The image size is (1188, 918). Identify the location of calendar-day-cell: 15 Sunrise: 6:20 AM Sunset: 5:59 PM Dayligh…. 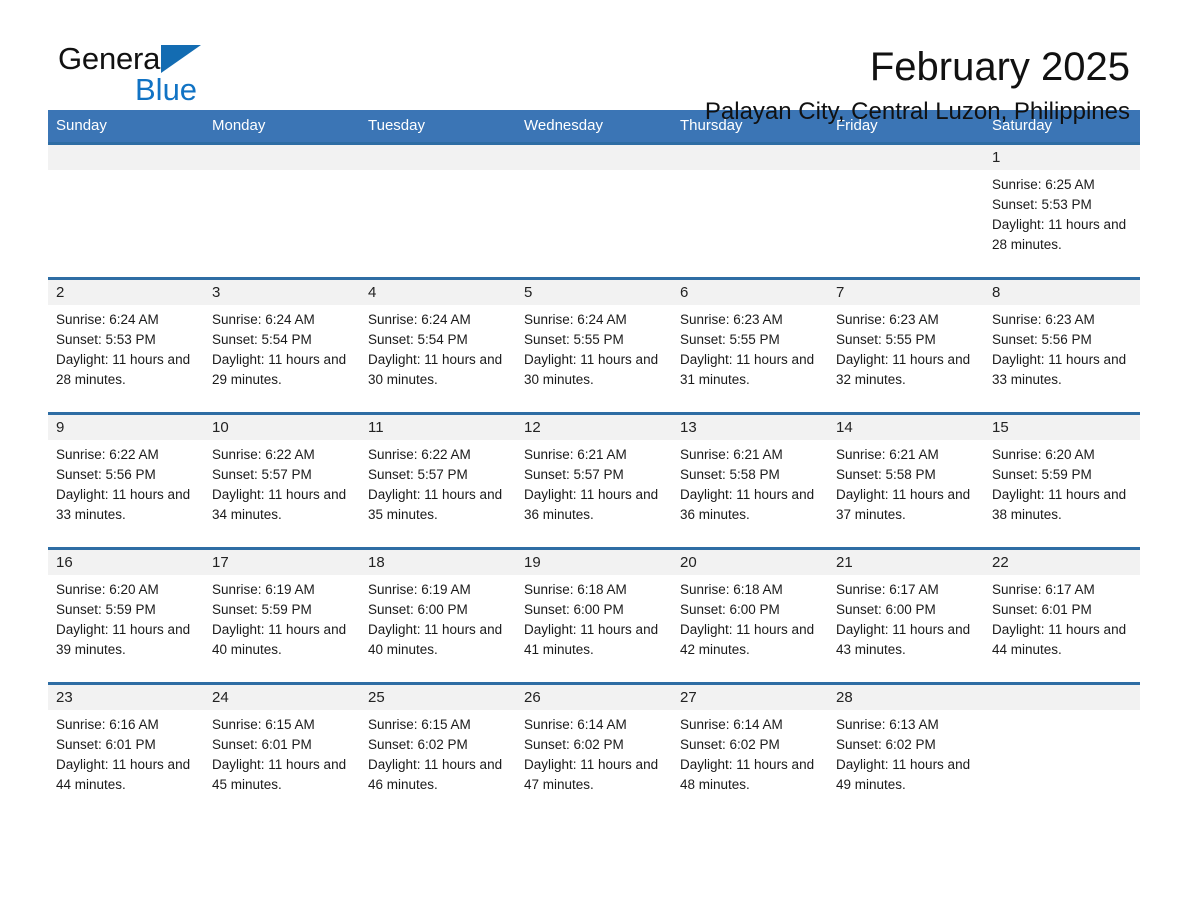
(1062, 480).